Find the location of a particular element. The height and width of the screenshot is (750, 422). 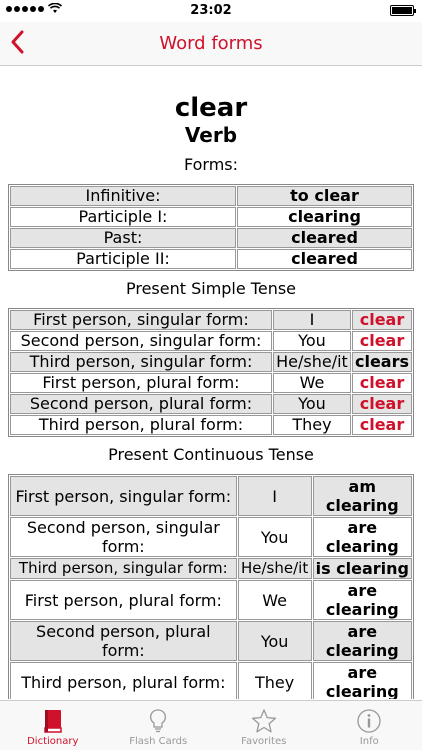

form-label: Infinitive: is located at coordinates (123, 196).